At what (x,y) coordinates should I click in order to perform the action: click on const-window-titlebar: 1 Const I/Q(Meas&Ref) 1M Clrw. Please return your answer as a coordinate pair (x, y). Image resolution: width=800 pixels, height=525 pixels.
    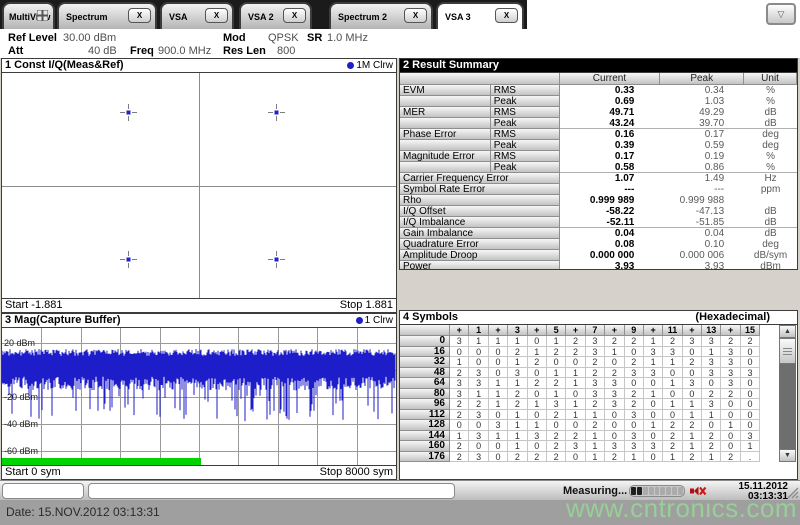
    Looking at the image, I should click on (199, 66).